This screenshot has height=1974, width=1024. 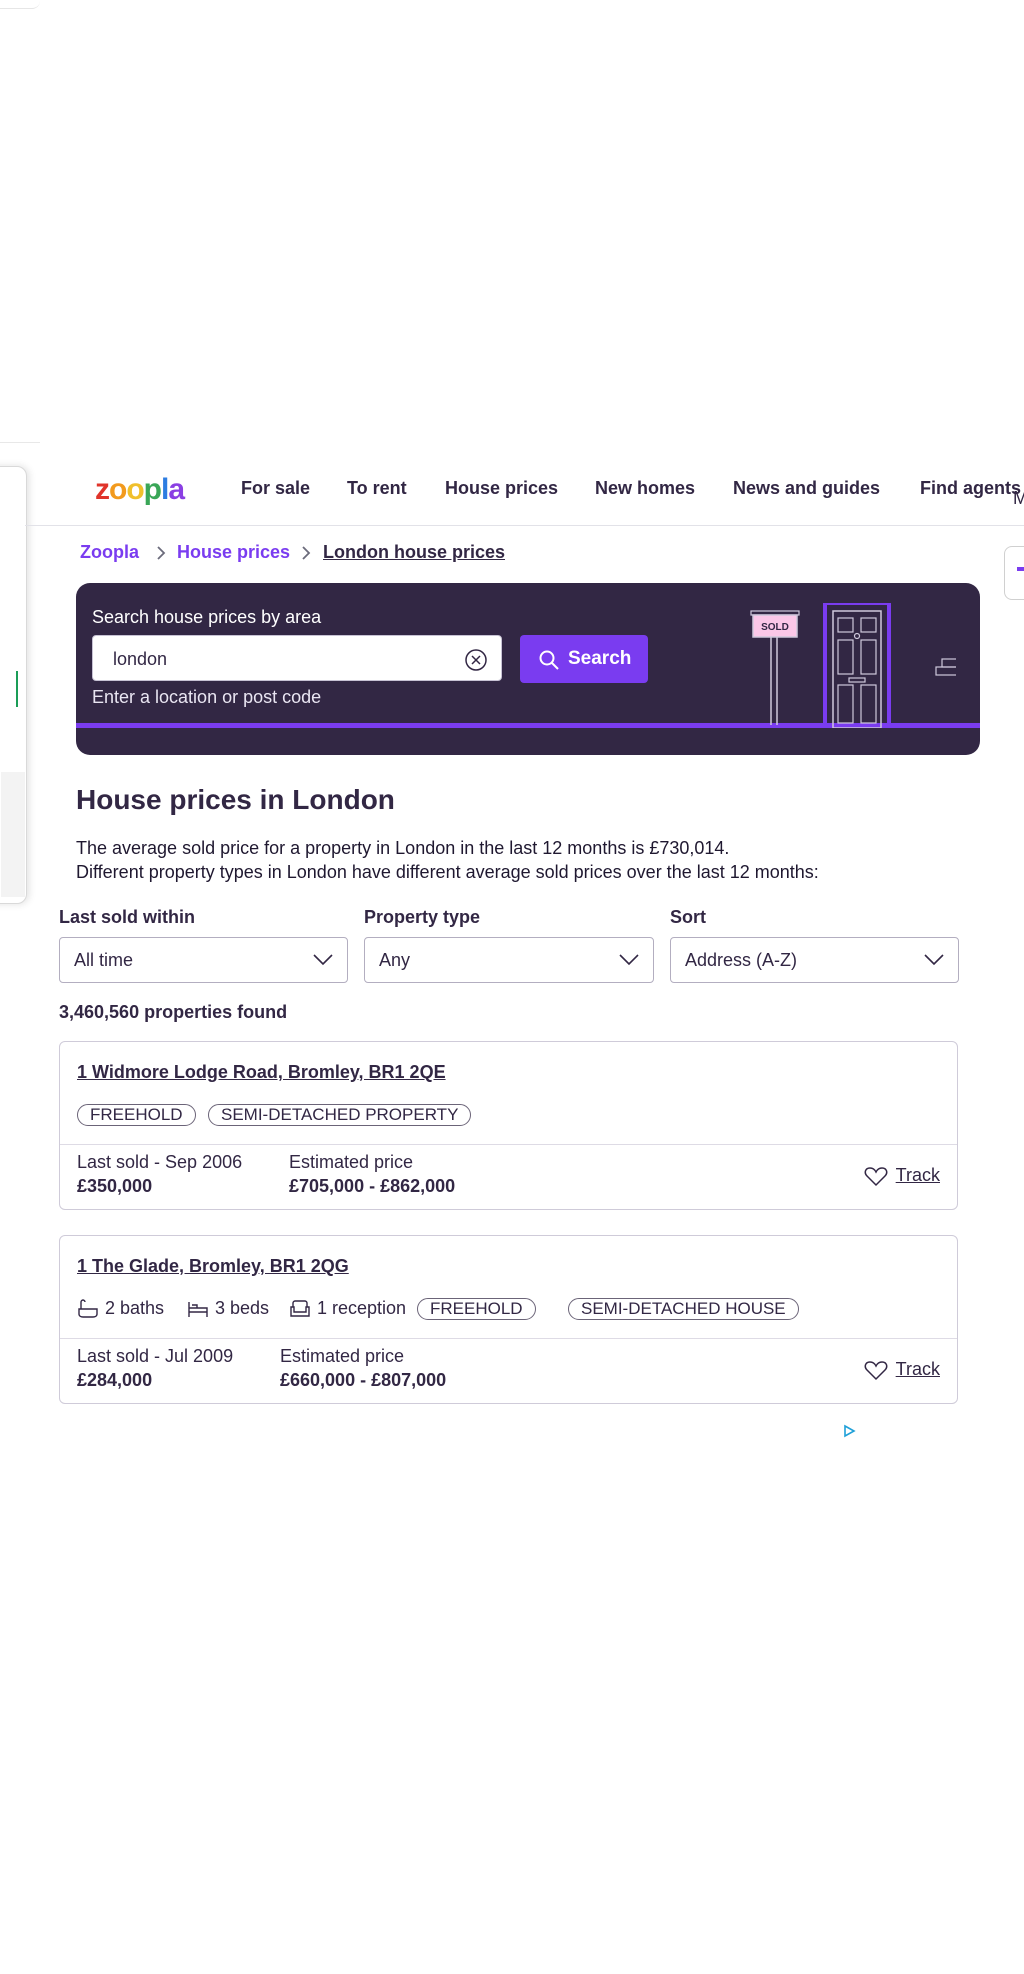 I want to click on nav-for-sale: For sale, so click(x=275, y=488).